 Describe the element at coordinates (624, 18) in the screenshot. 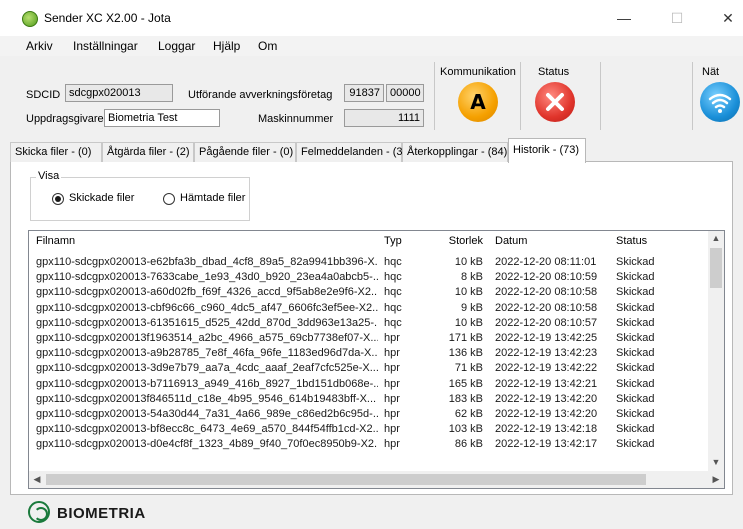

I see `minimize-icon: —` at that location.